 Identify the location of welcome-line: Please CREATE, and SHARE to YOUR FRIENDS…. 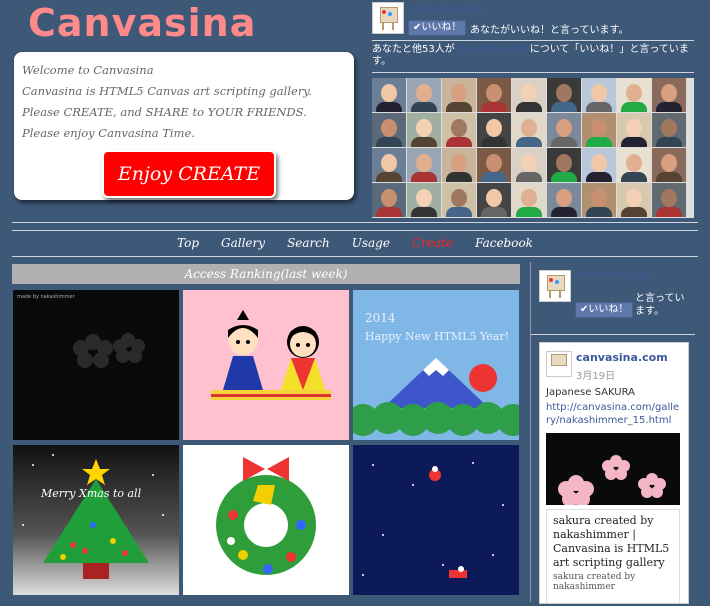
(164, 112).